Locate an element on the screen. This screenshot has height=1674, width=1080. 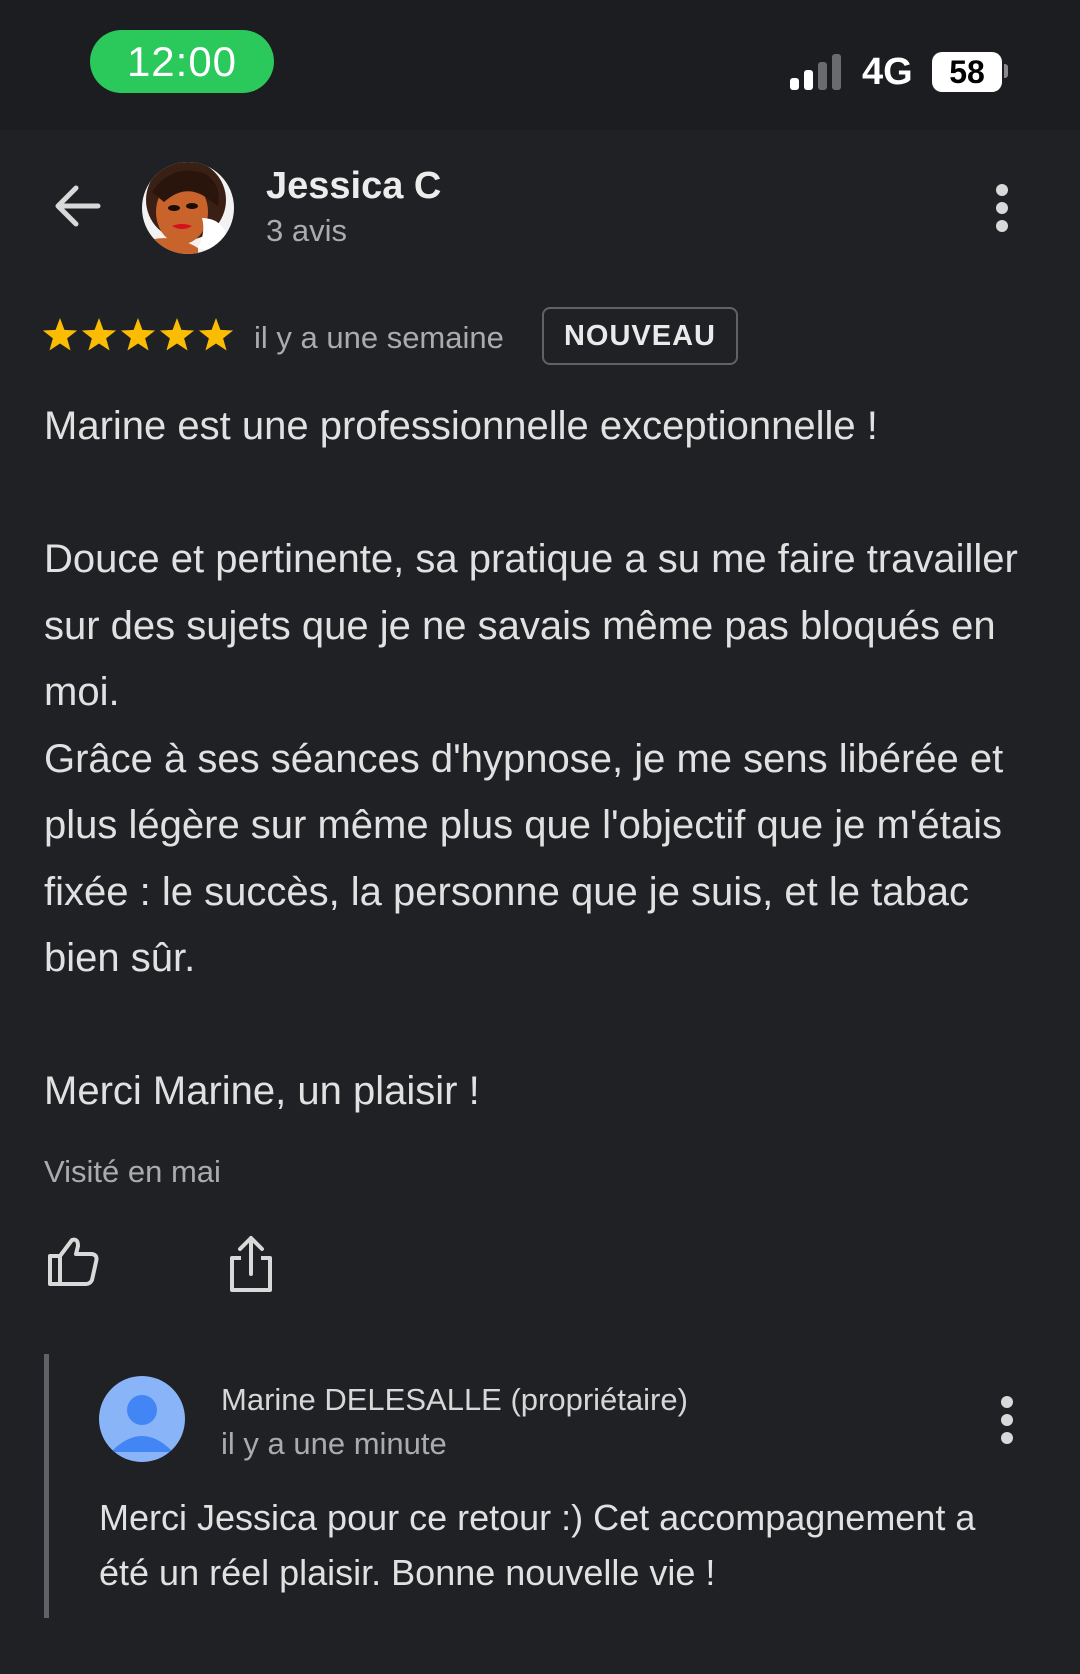
visited-date: Visité en mai is located at coordinates (132, 1171).